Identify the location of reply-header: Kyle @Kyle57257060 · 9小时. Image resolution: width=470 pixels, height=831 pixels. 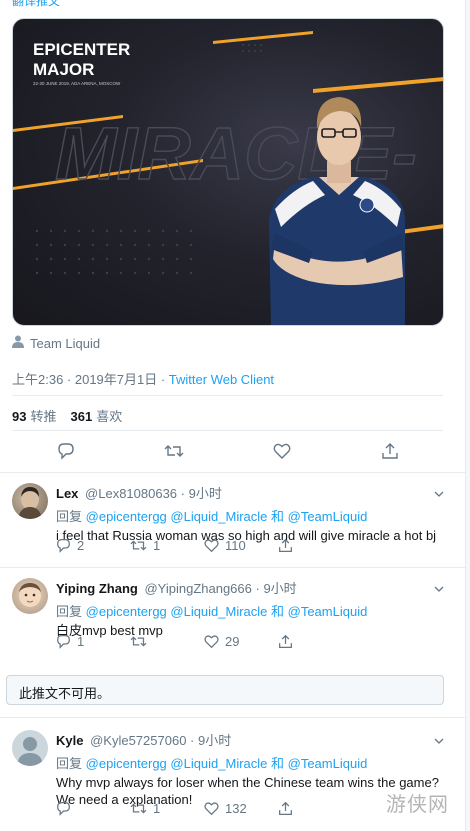
(248, 739).